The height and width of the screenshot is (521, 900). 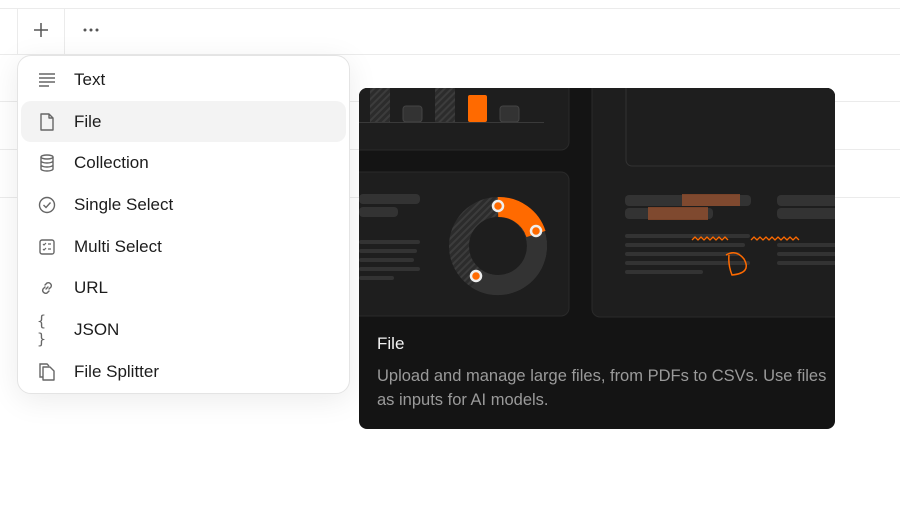 I want to click on braces-icon: { }, so click(x=42, y=329).